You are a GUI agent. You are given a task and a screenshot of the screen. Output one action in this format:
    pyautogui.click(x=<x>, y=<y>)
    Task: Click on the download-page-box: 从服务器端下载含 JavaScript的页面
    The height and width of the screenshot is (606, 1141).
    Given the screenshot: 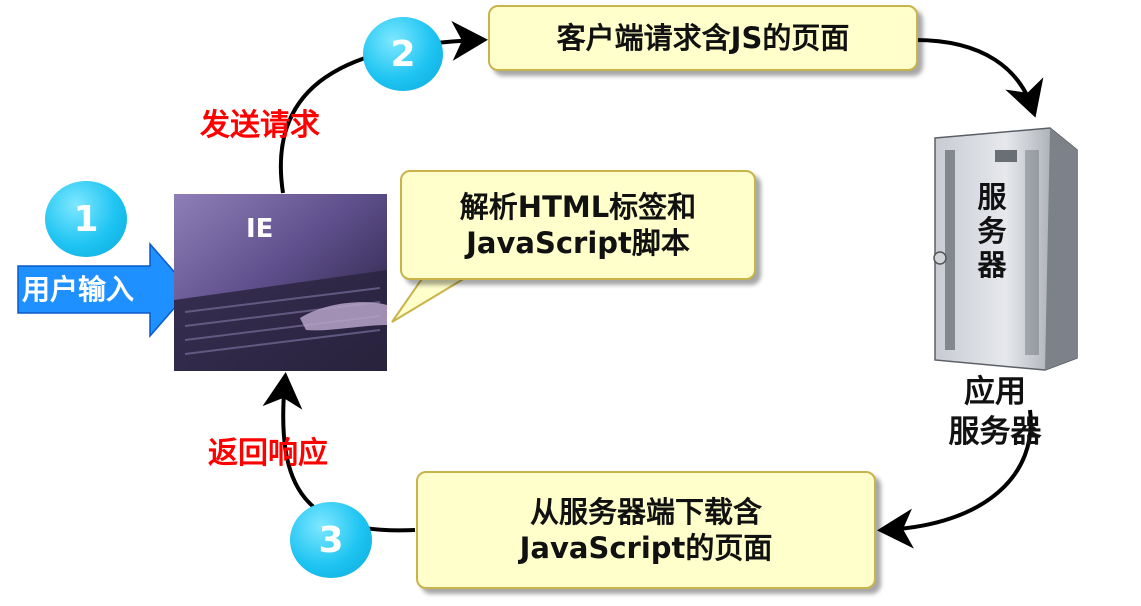 What is the action you would take?
    pyautogui.click(x=646, y=530)
    